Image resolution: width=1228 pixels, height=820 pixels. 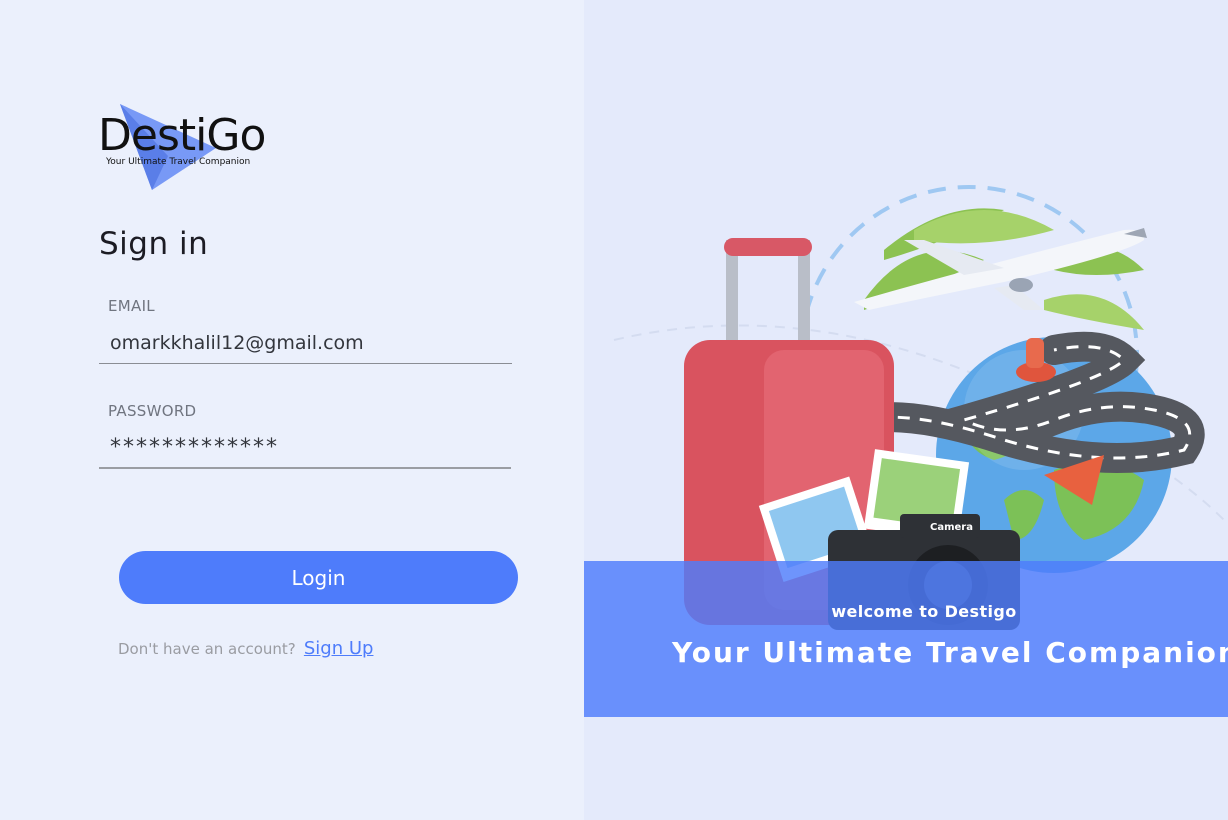 I want to click on hero-tagline: Your Ultimate Travel Companion, so click(x=950, y=652).